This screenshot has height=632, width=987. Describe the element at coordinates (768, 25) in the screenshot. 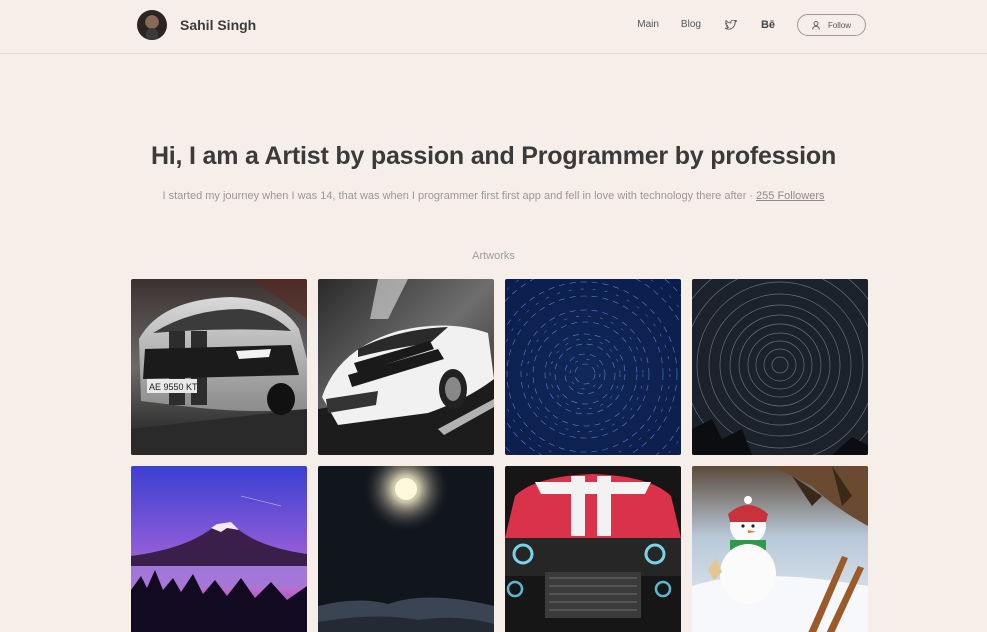

I see `behance-icon: Bē` at that location.